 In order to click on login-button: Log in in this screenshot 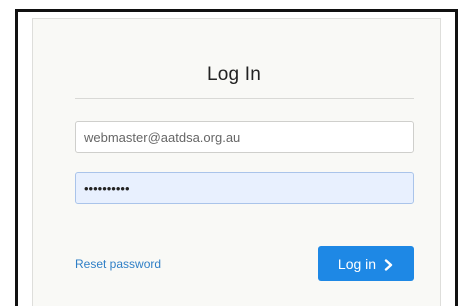, I will do `click(366, 263)`.